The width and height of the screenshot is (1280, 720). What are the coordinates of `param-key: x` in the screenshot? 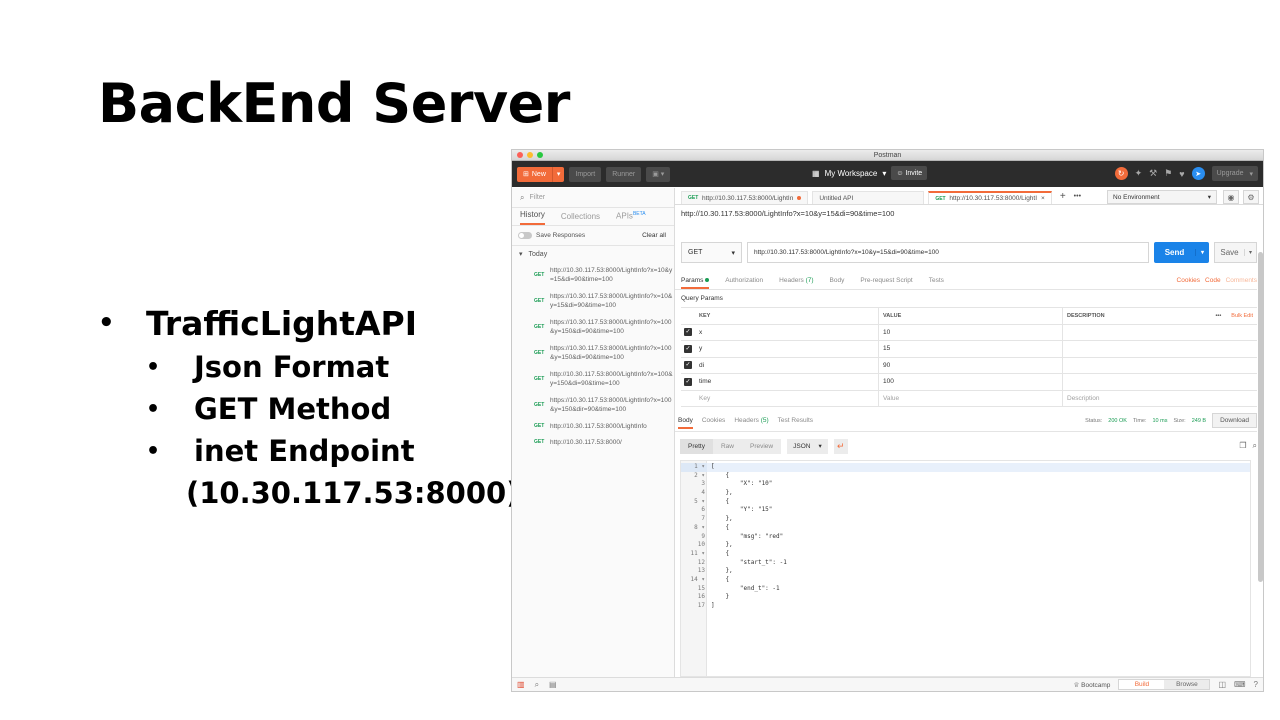 It's located at (787, 332).